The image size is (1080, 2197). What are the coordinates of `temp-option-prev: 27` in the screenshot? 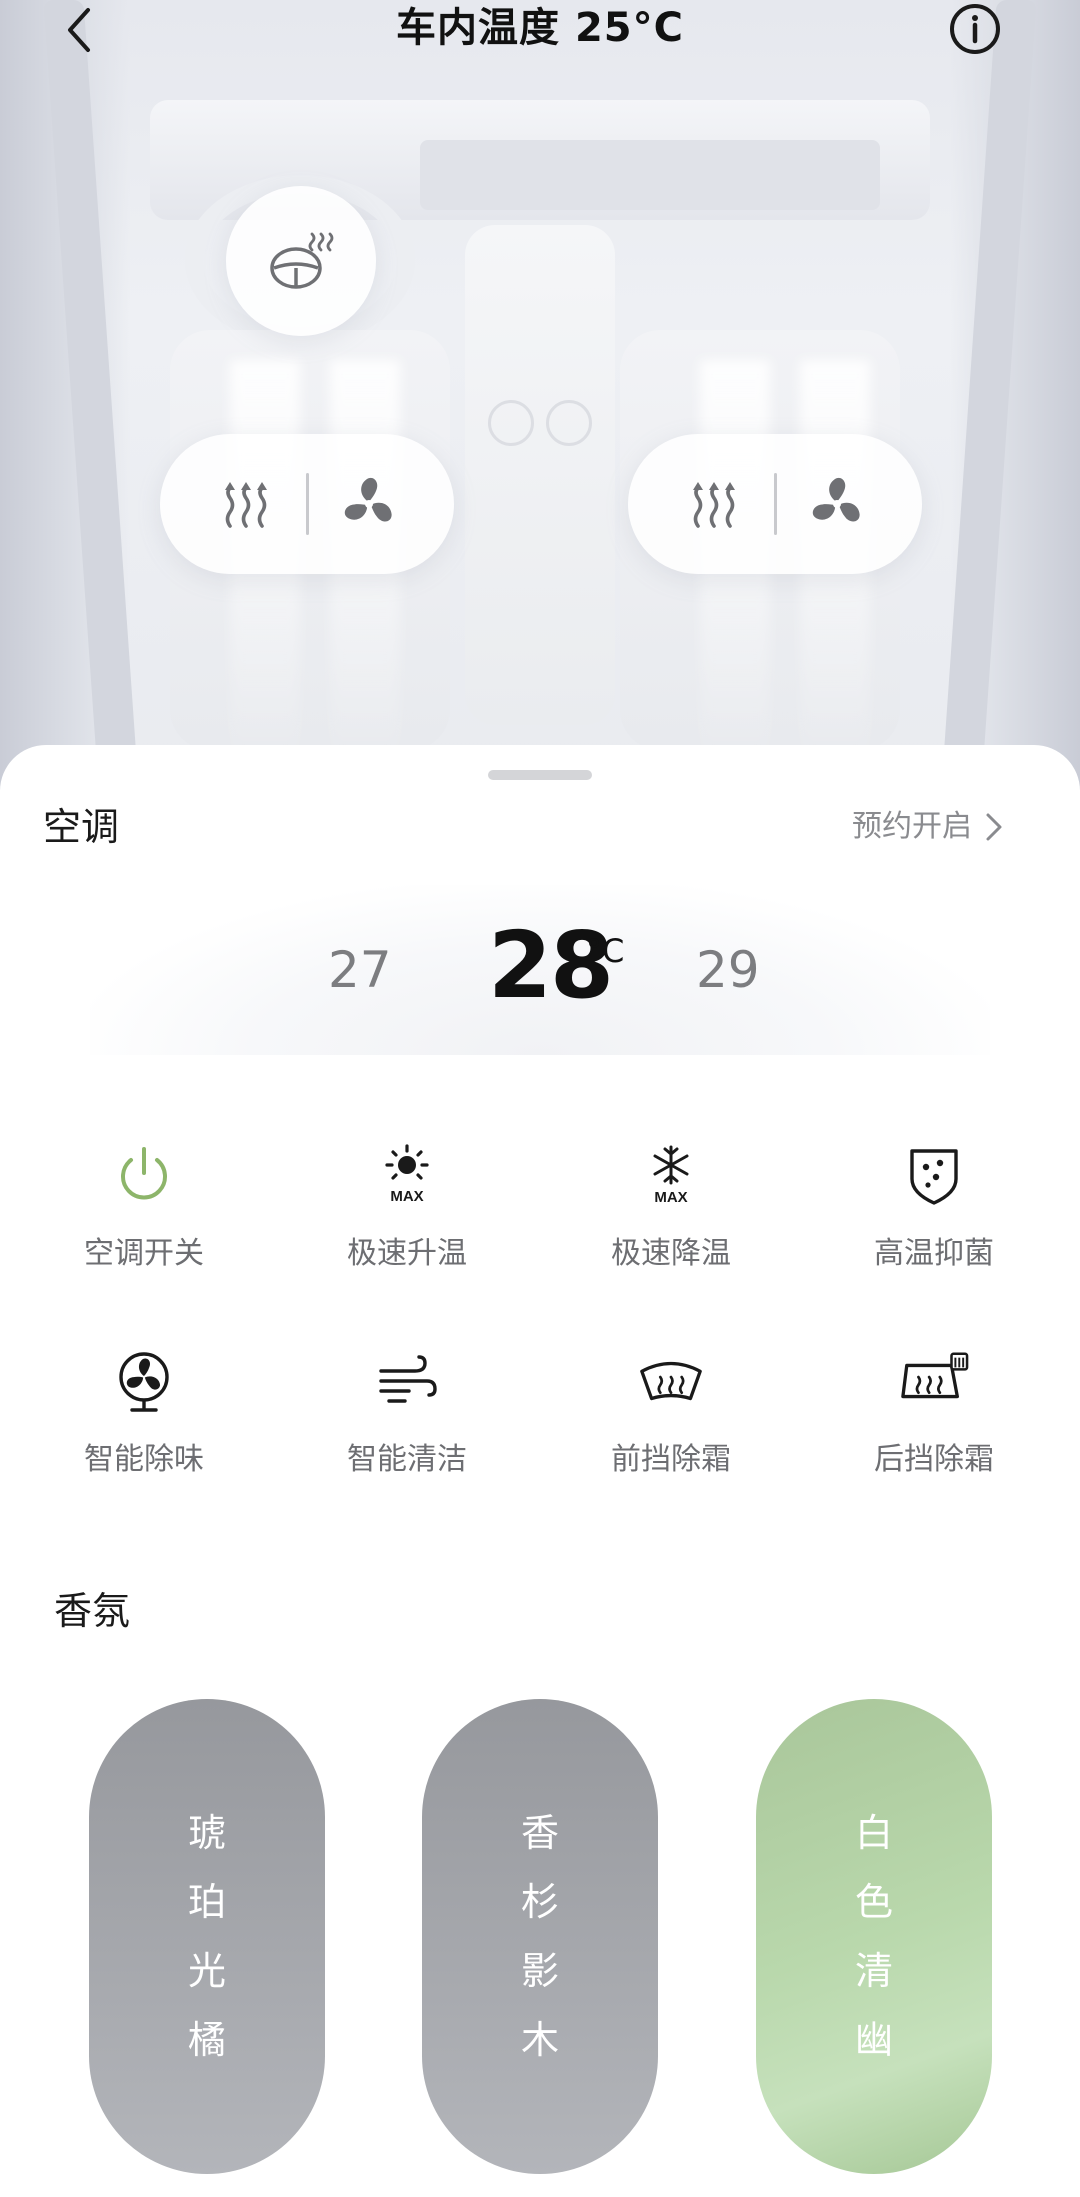 It's located at (360, 970).